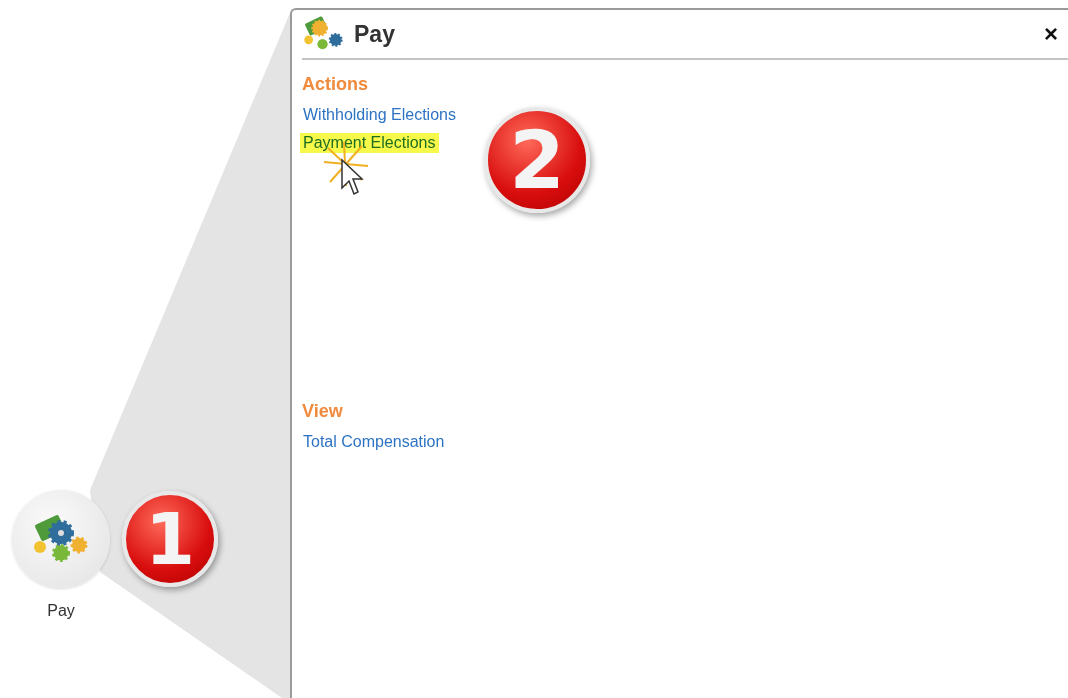 The image size is (1068, 698). I want to click on close-button: ×, so click(1051, 34).